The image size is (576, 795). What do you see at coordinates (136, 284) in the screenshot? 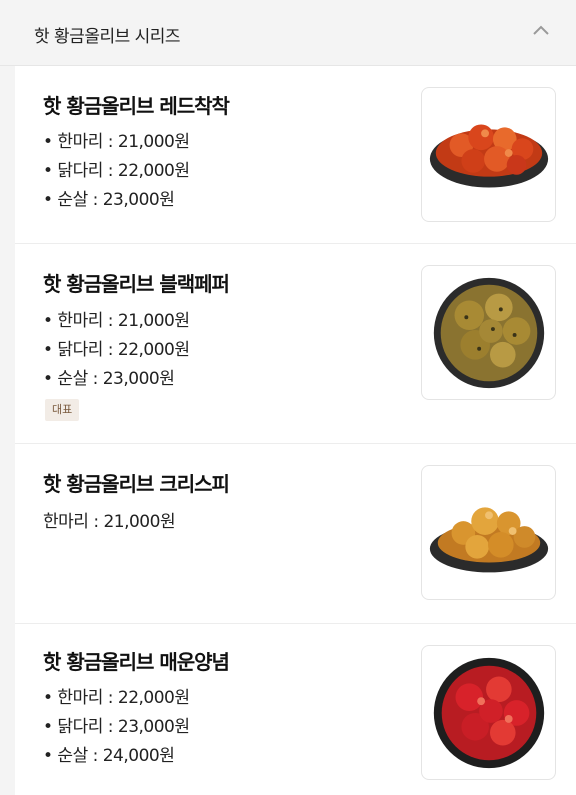
I see `menu-item-name: 핫 황금올리브 블랙페퍼` at bounding box center [136, 284].